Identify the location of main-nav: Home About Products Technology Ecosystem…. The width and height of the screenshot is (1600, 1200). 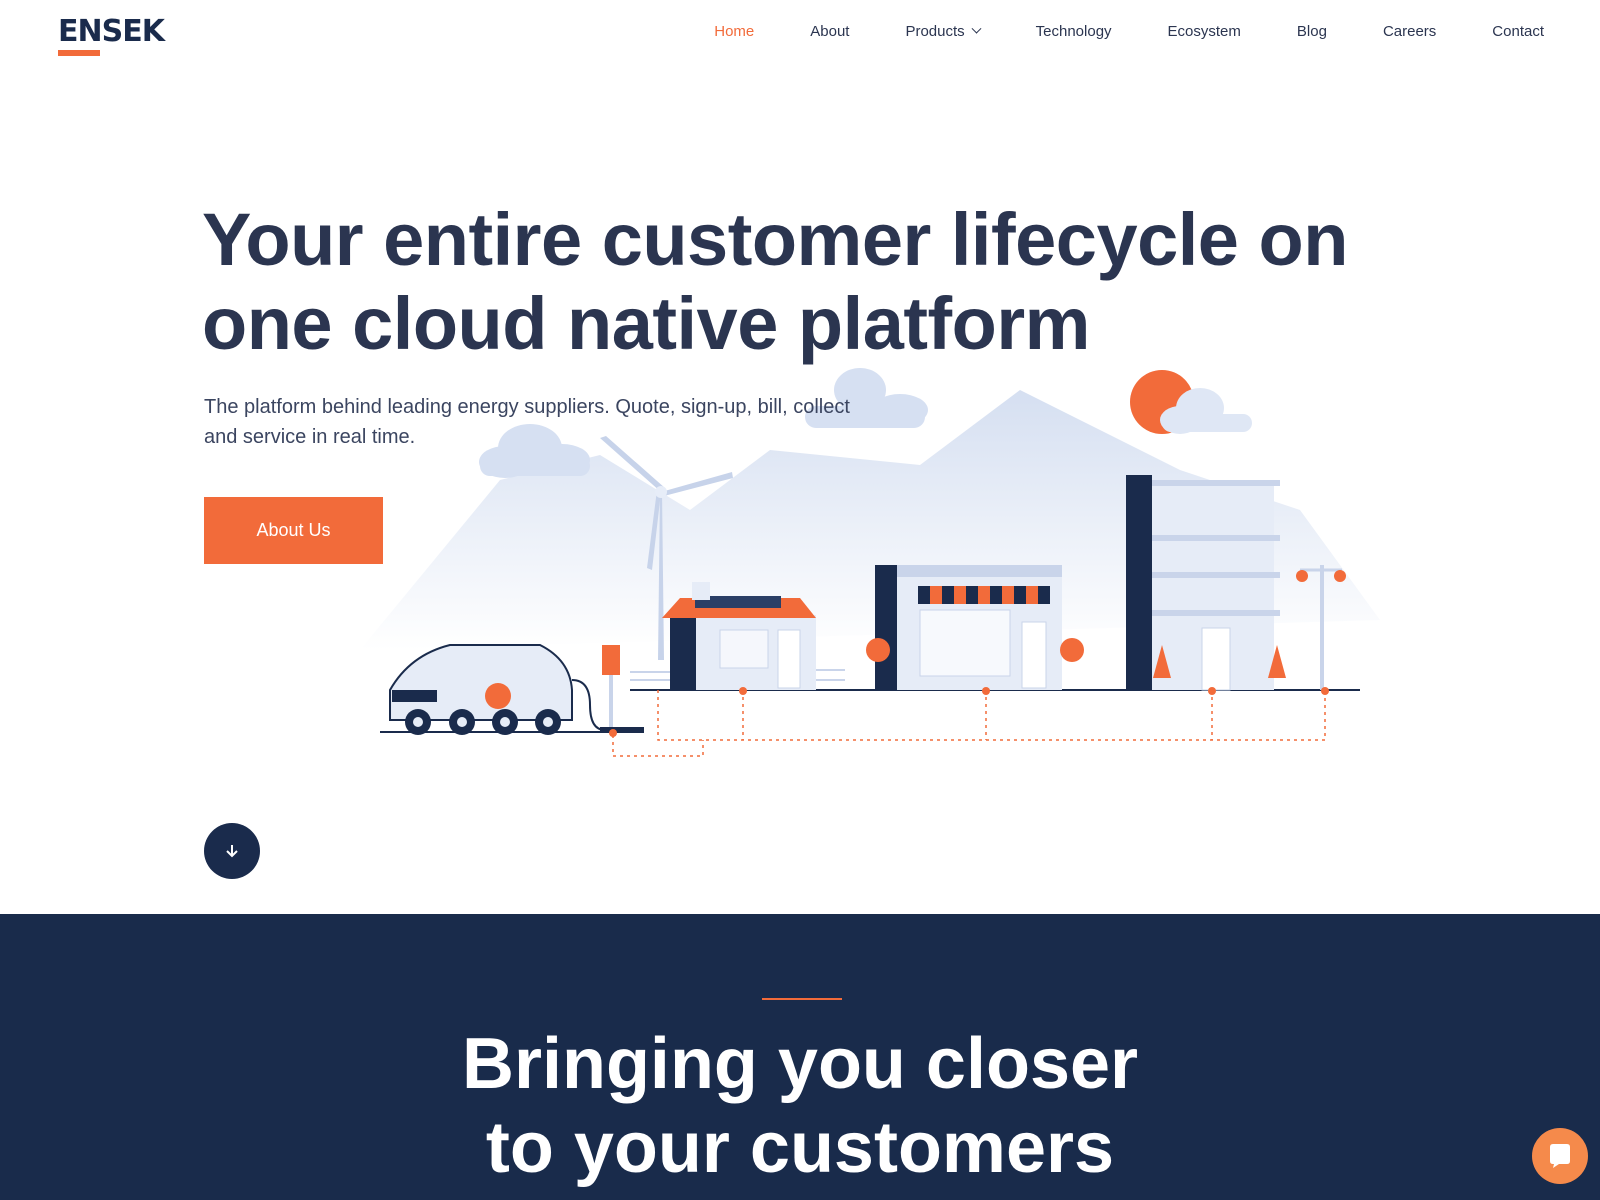
(1101, 31).